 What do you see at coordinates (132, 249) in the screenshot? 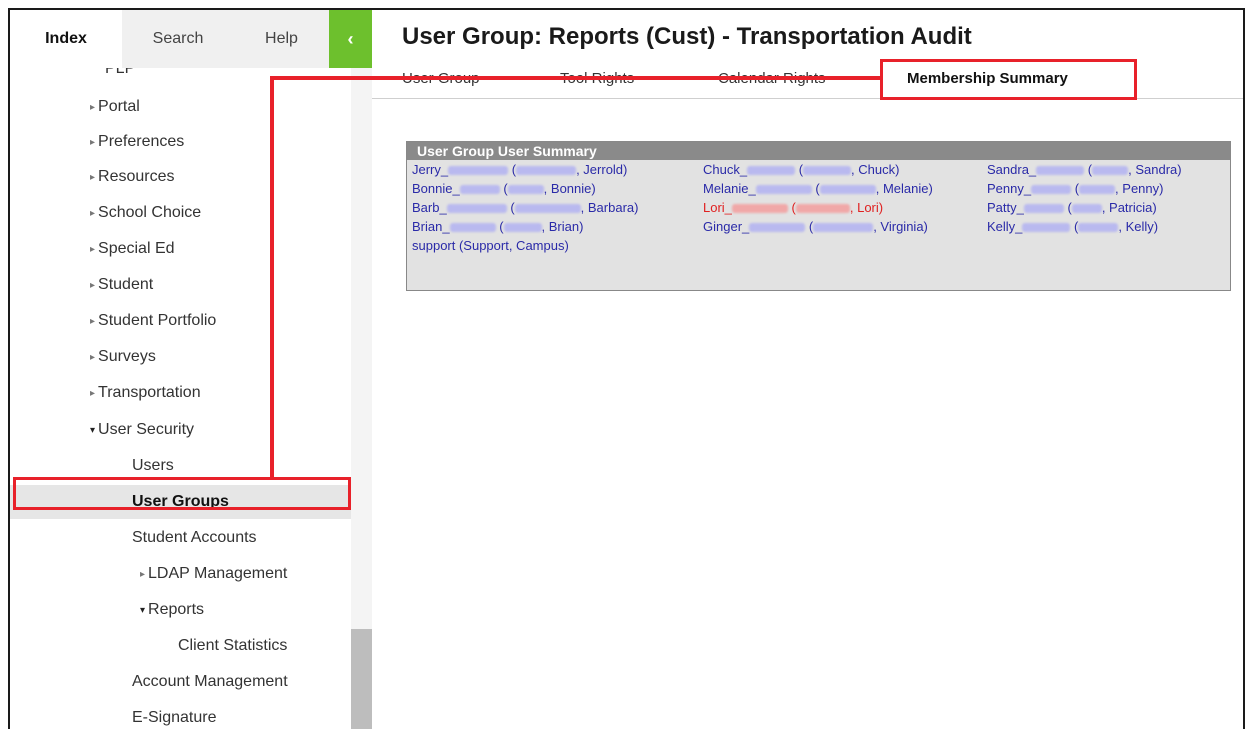
I see `tree-item-special-ed: ▸ Special Ed` at bounding box center [132, 249].